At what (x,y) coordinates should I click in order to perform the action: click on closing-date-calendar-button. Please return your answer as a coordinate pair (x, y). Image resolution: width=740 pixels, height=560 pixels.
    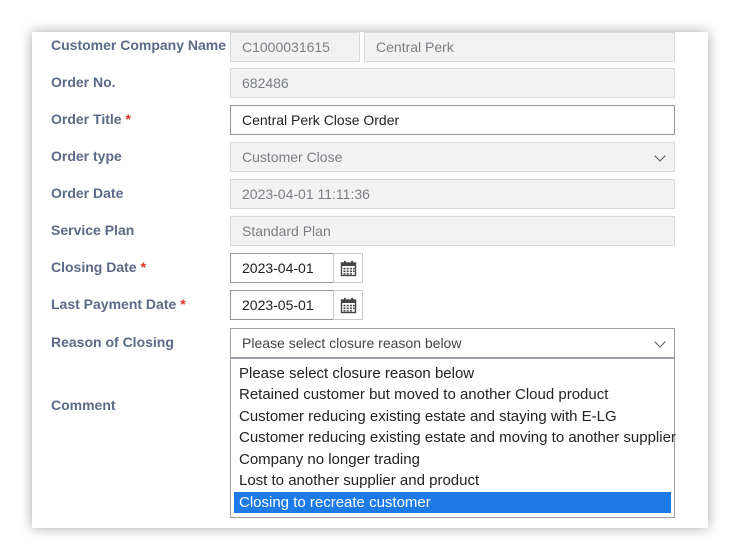
    Looking at the image, I should click on (348, 268).